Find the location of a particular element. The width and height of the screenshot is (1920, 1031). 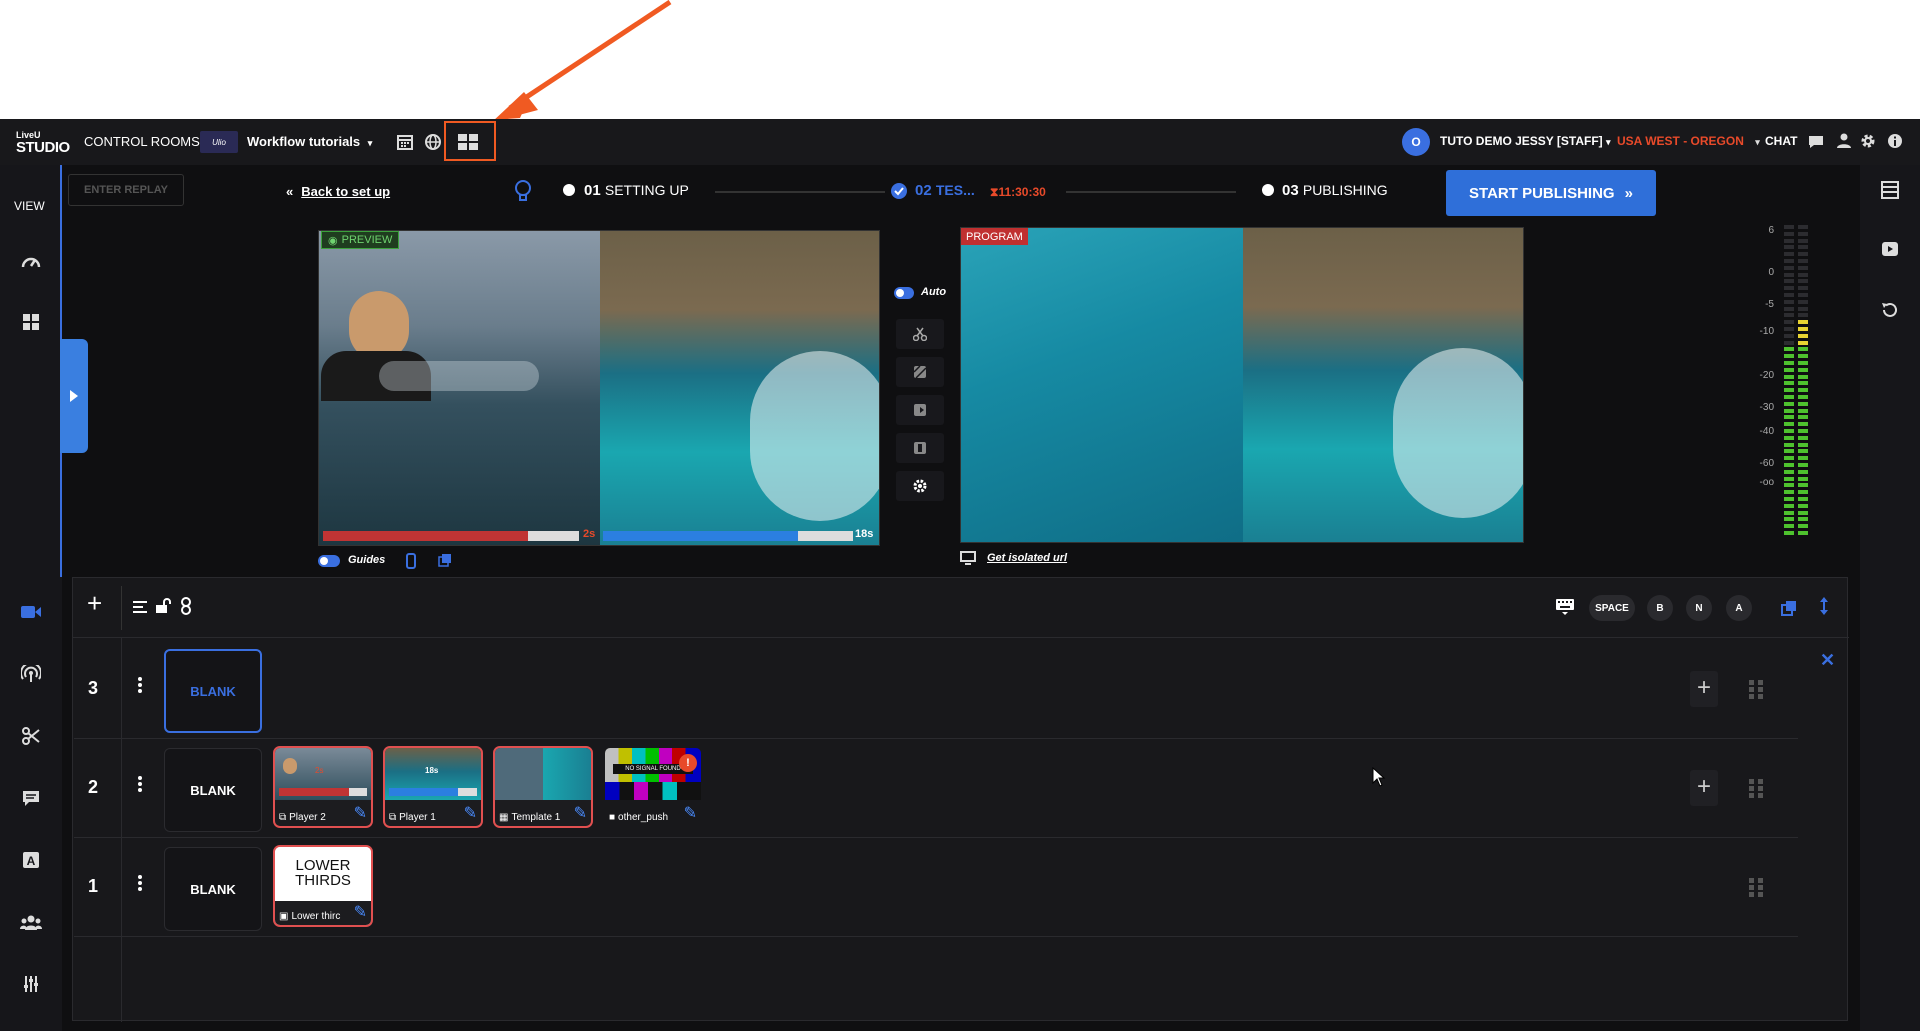

thumb-progress is located at coordinates (433, 792).